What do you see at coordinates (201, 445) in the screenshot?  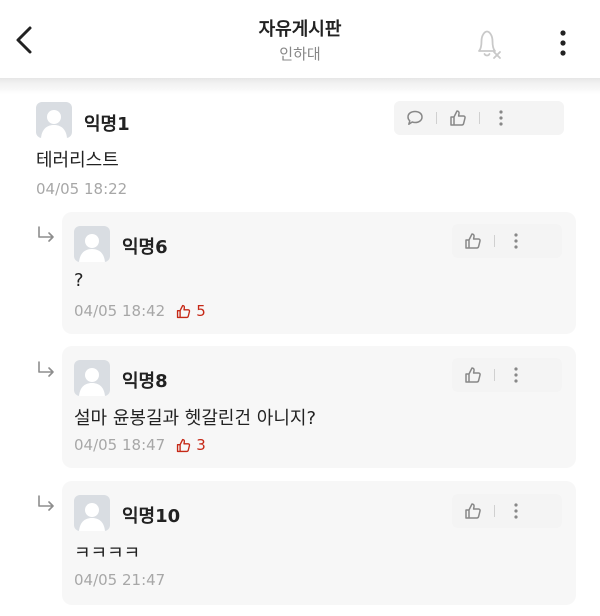 I see `like-count-value: 3` at bounding box center [201, 445].